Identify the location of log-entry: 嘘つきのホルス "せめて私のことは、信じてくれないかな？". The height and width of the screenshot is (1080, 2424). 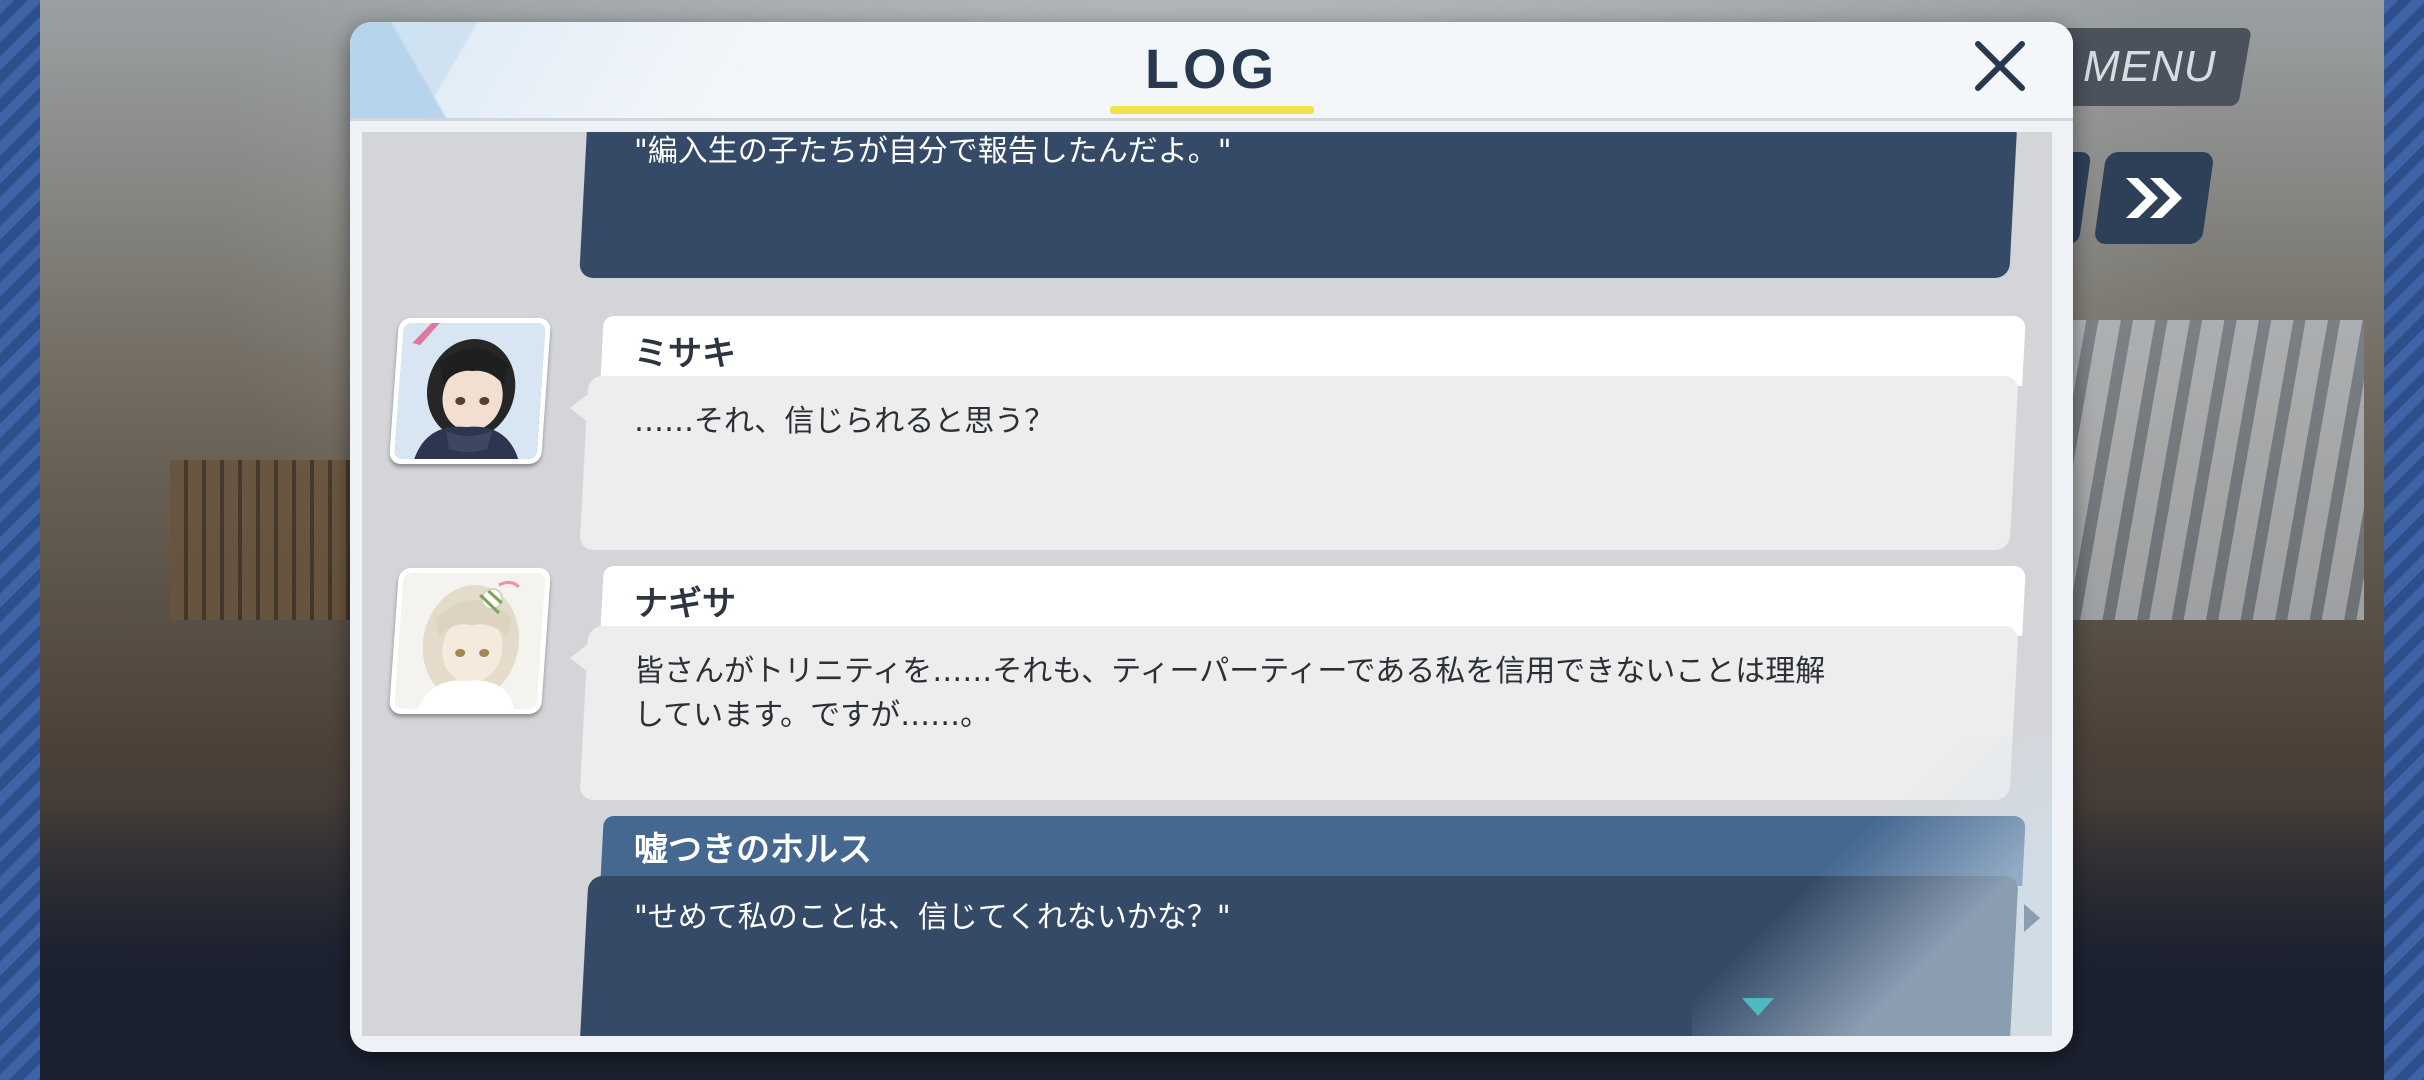
(1207, 926).